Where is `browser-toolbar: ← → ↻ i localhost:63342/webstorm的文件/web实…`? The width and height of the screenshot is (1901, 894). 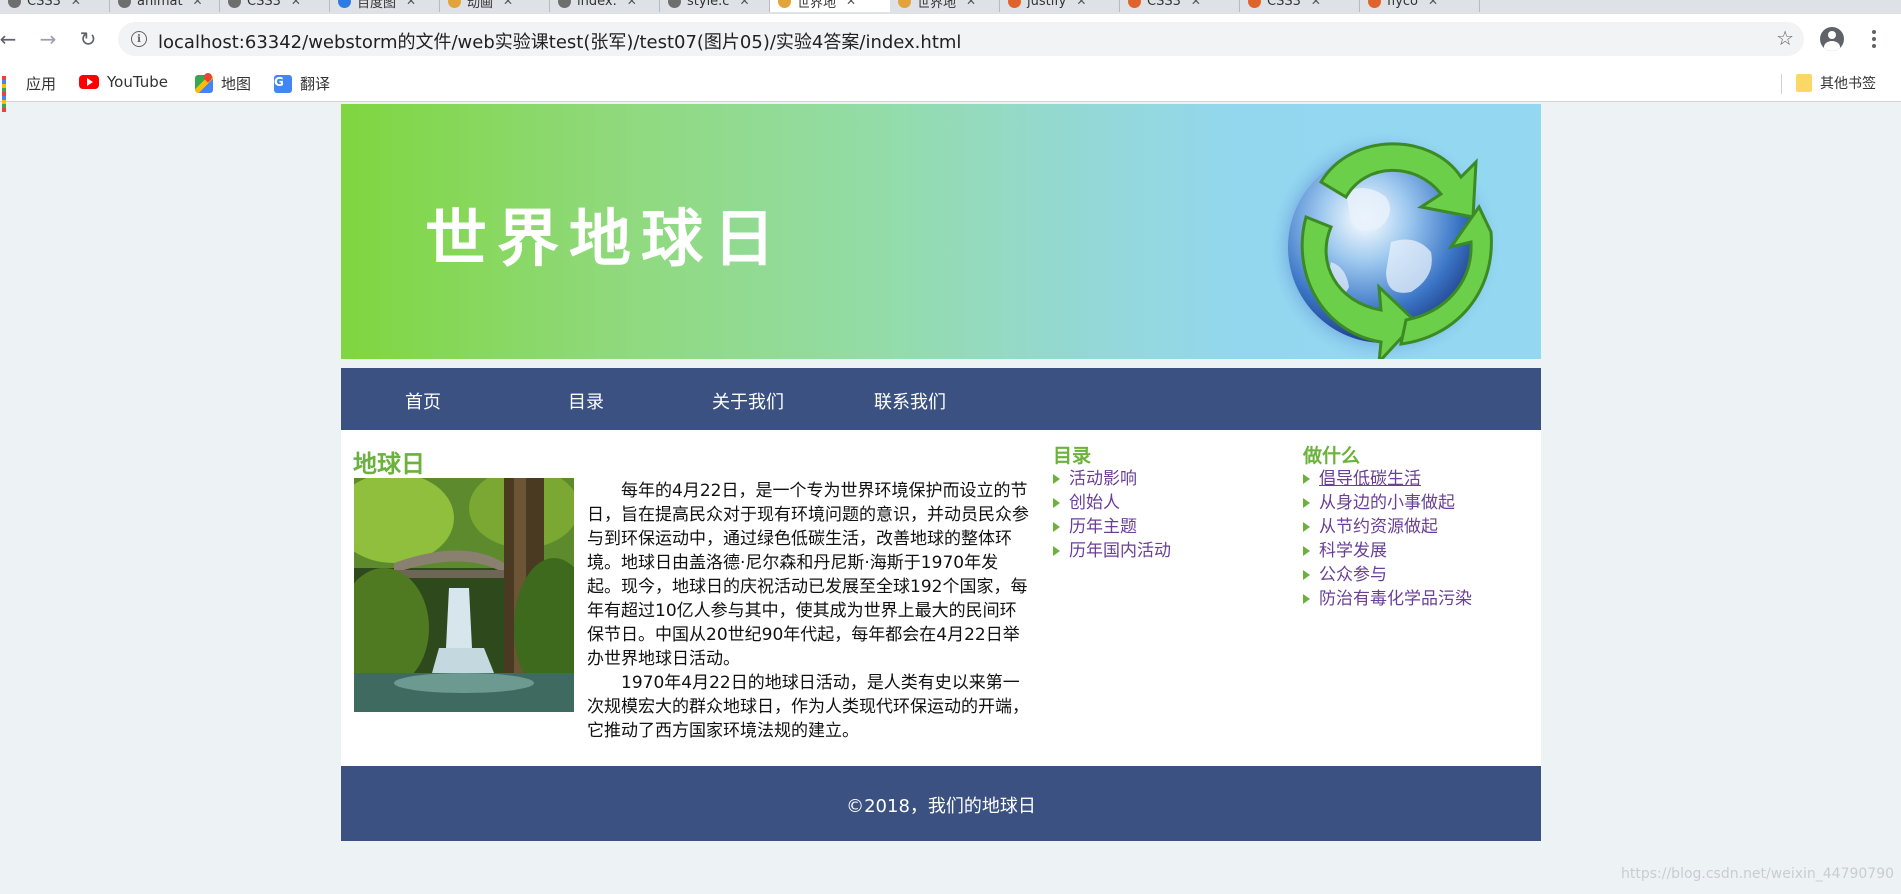
browser-toolbar: ← → ↻ i localhost:63342/webstorm的文件/web实… is located at coordinates (950, 39).